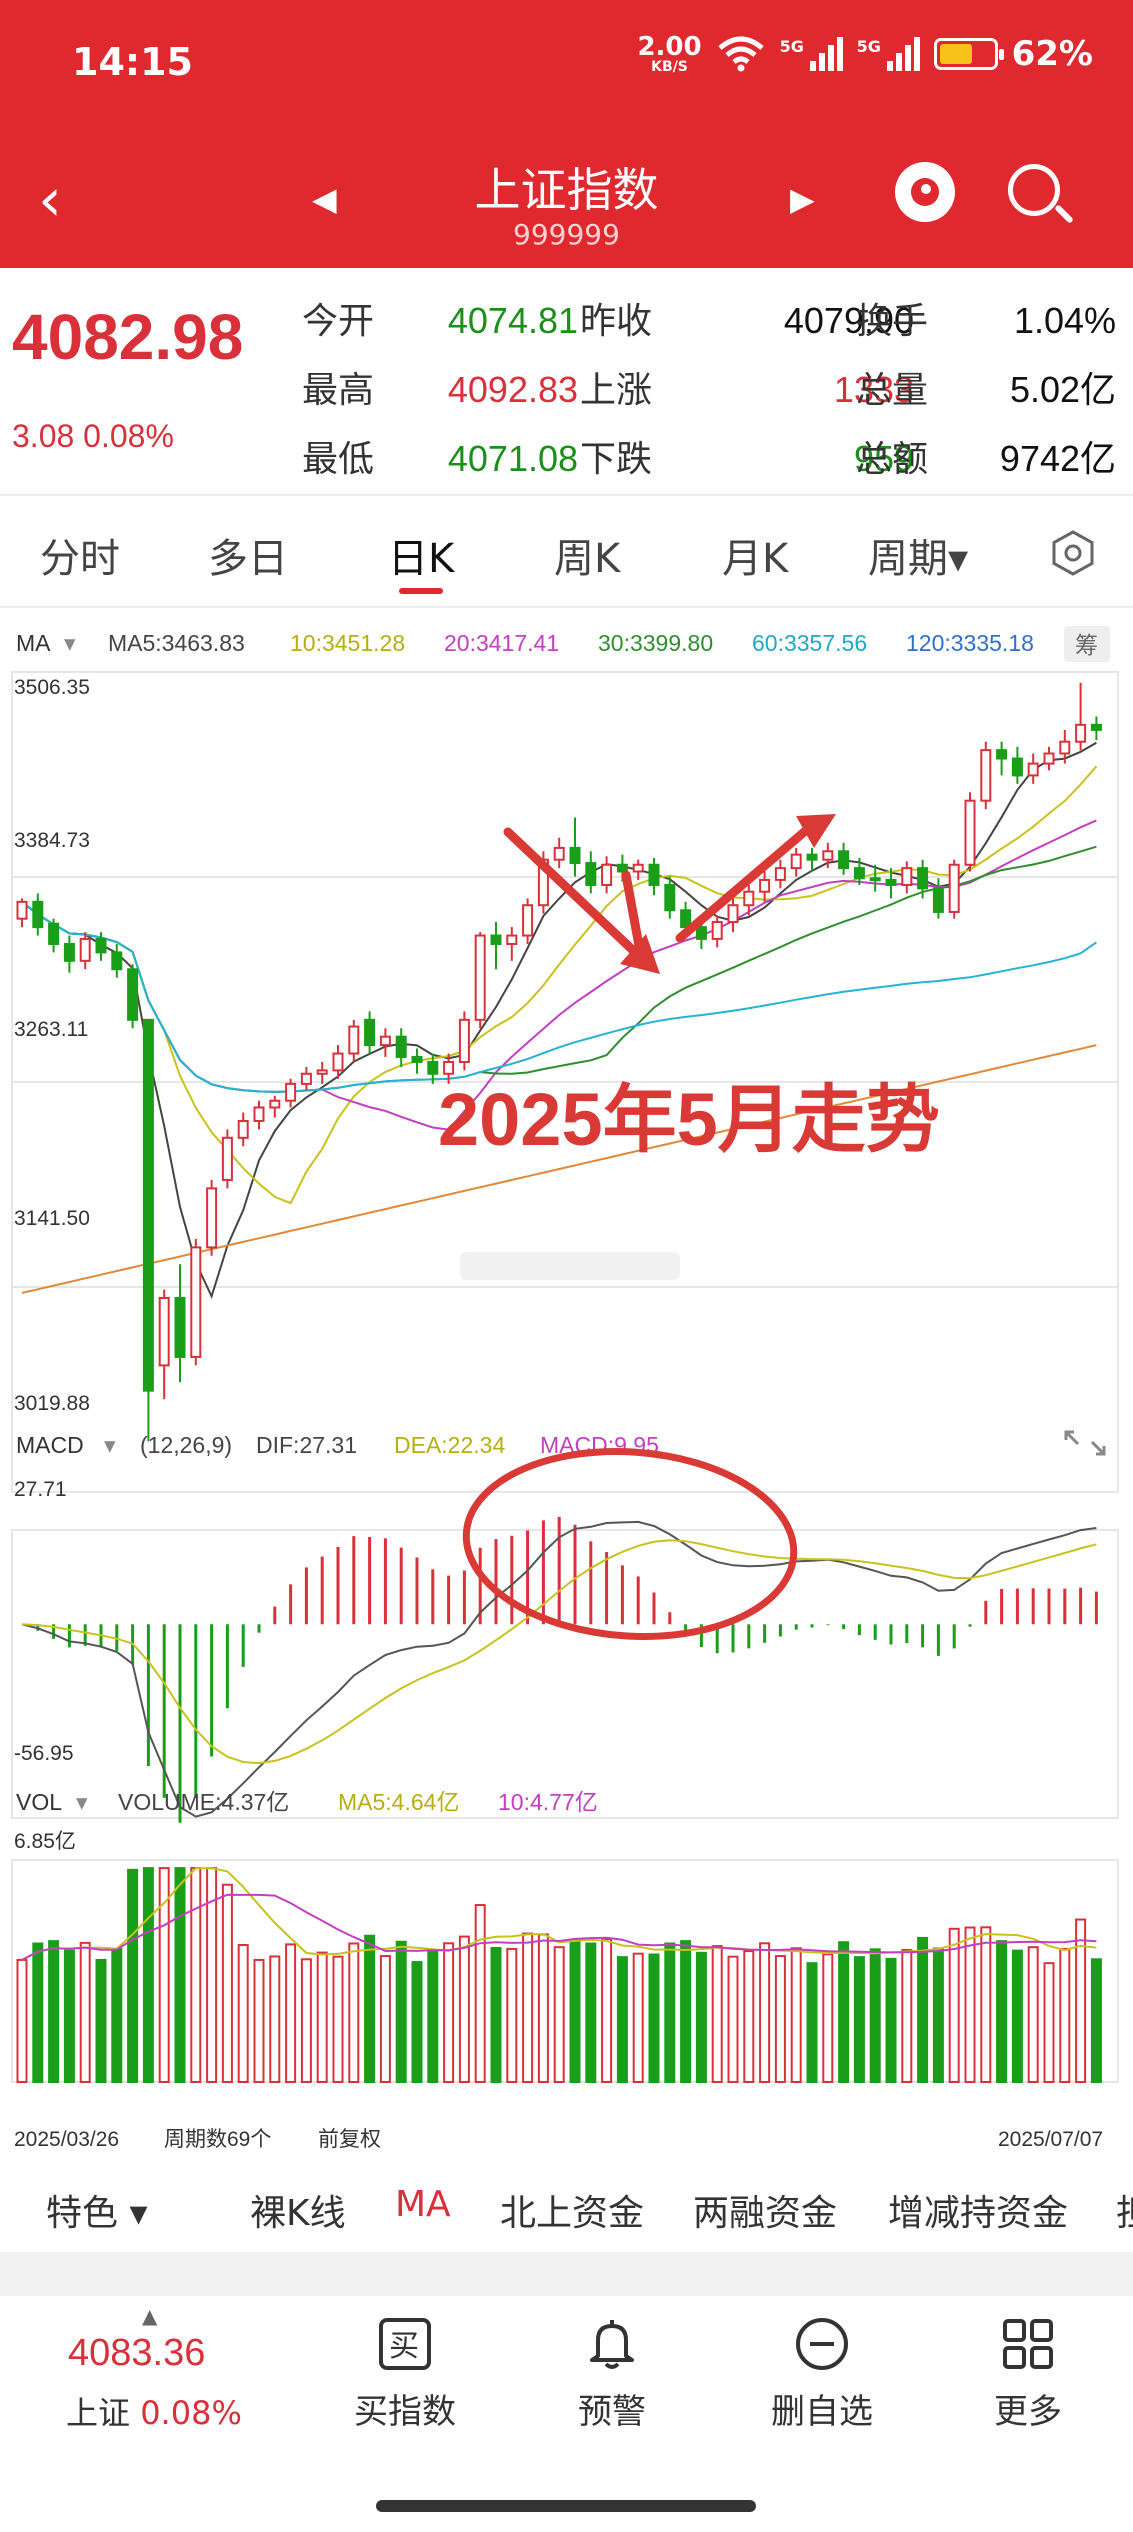 The image size is (1133, 2532). What do you see at coordinates (52, 1045) in the screenshot?
I see `price-axis: 3506.35 3384.73 3263.11 3141.50 3019.88` at bounding box center [52, 1045].